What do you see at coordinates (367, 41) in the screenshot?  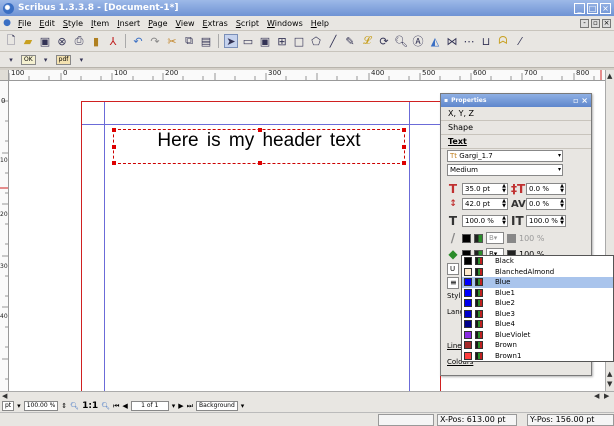 I see `freehand-icon: 𝓛` at bounding box center [367, 41].